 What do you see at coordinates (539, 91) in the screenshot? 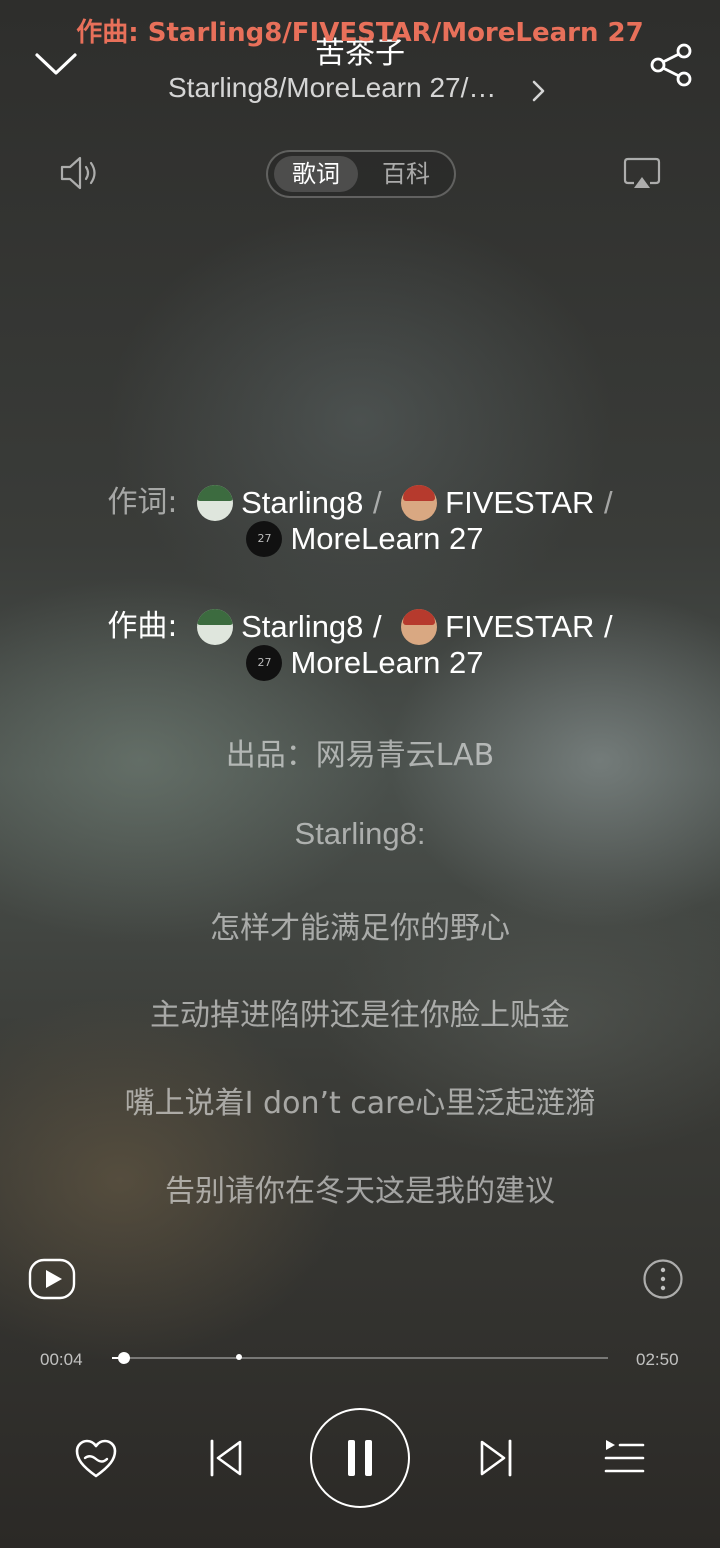
I see `chevron-right-icon` at bounding box center [539, 91].